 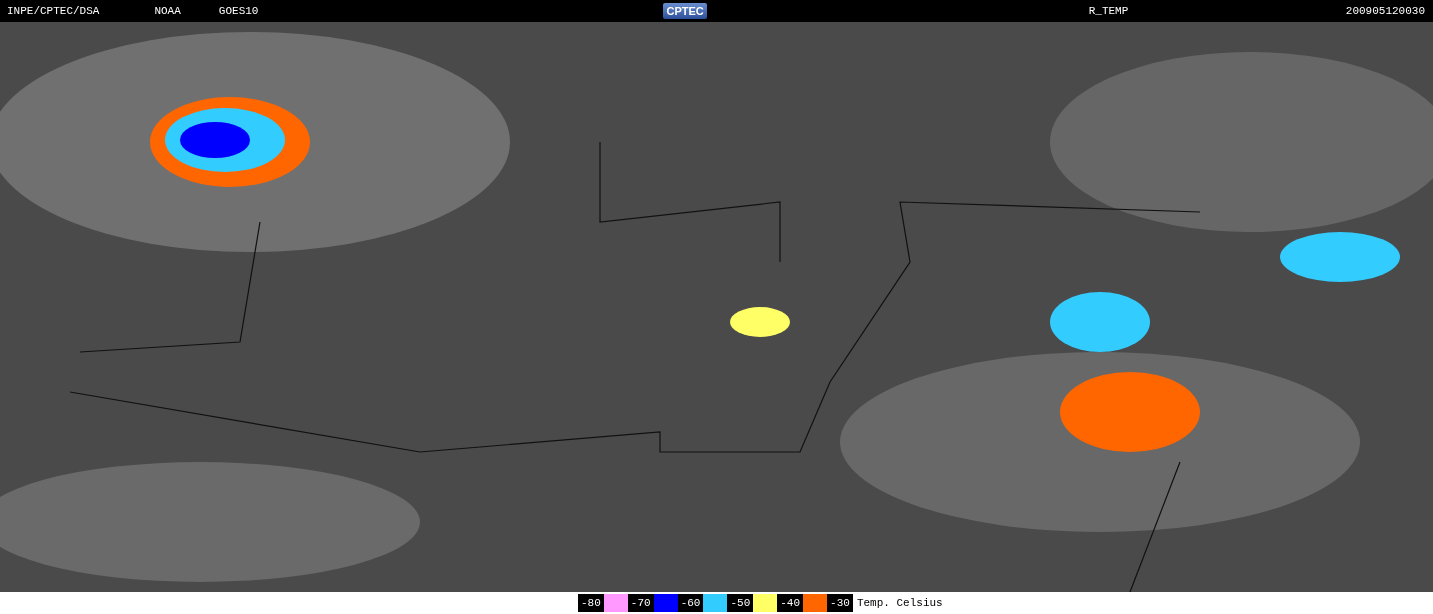 I want to click on agency-label: NOAA, so click(x=167, y=11).